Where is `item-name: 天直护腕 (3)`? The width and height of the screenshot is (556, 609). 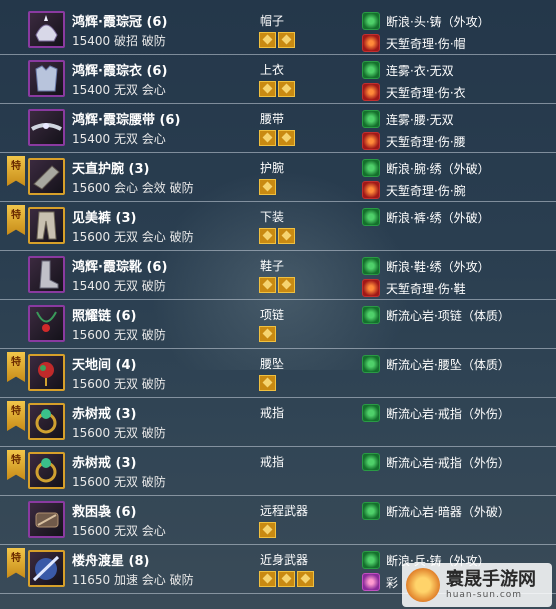 item-name: 天直护腕 (3) is located at coordinates (111, 169).